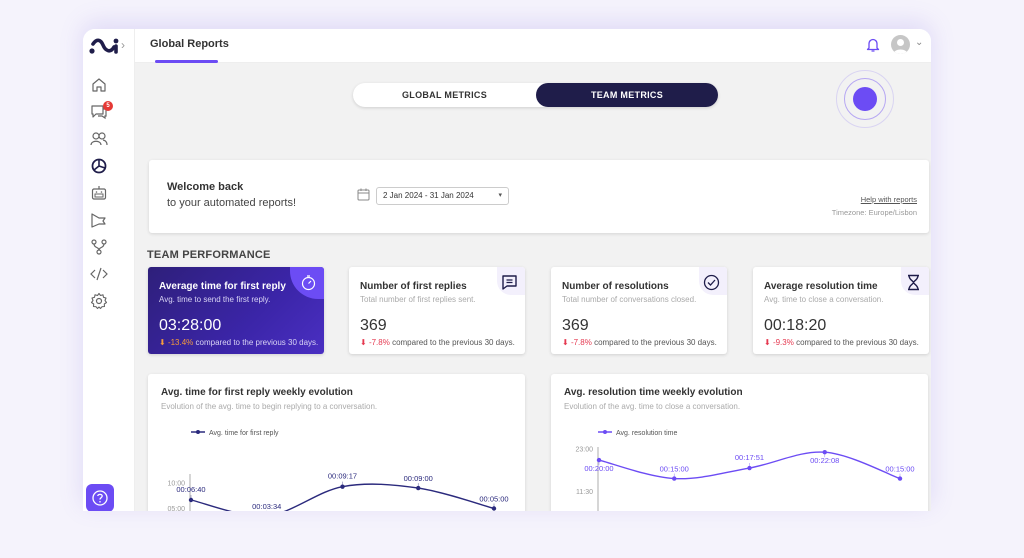 Image resolution: width=1024 pixels, height=558 pixels. Describe the element at coordinates (913, 282) in the screenshot. I see `hourglass-icon` at that location.